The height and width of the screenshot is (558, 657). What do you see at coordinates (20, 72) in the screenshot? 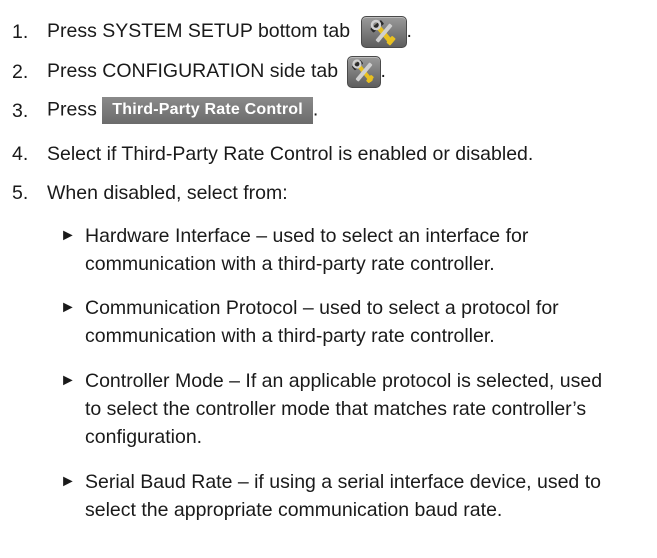
I see `step-number: 2.` at bounding box center [20, 72].